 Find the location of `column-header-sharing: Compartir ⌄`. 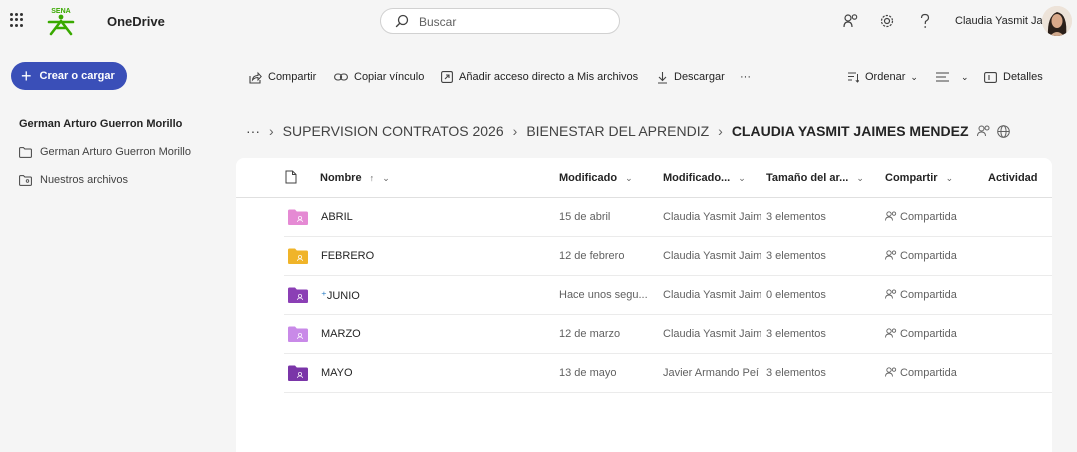

column-header-sharing: Compartir ⌄ is located at coordinates (919, 178).